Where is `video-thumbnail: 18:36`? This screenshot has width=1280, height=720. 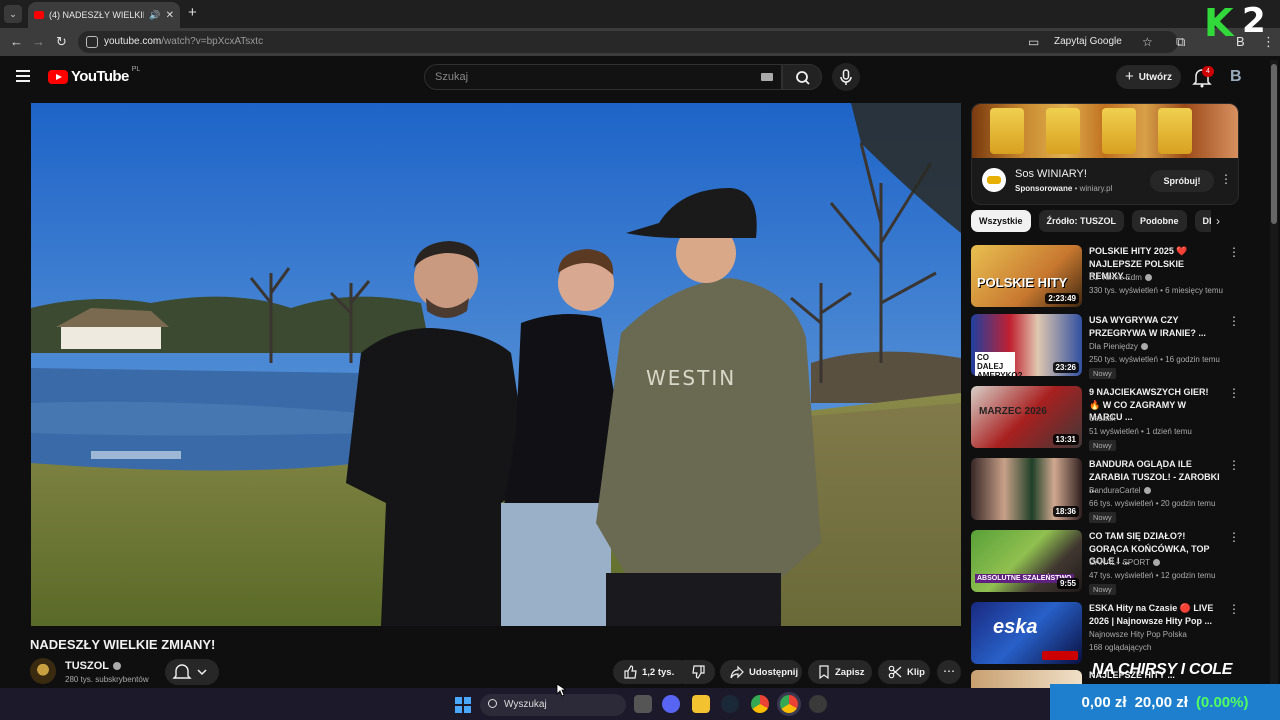 video-thumbnail: 18:36 is located at coordinates (1026, 489).